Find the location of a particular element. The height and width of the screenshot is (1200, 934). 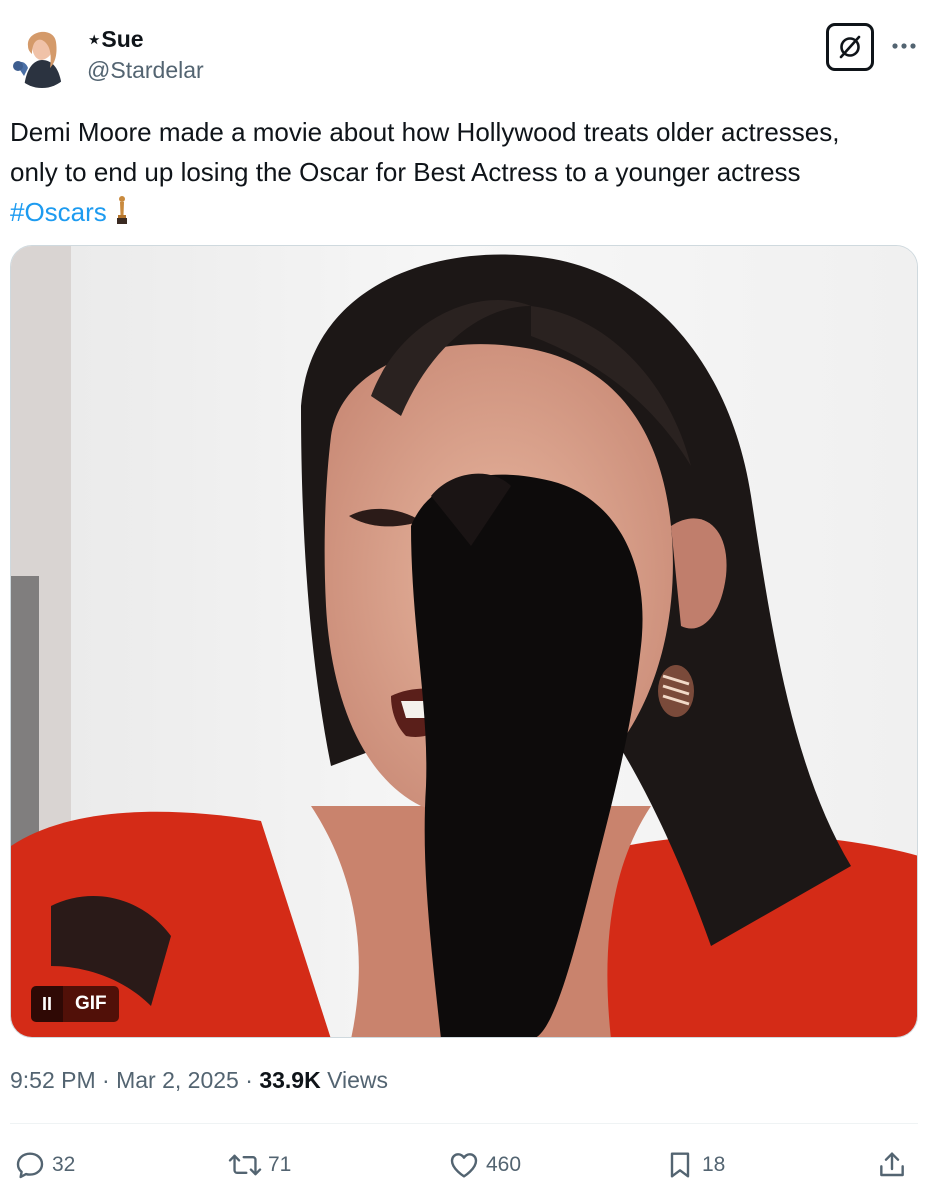

more-options-button is located at coordinates (904, 46).